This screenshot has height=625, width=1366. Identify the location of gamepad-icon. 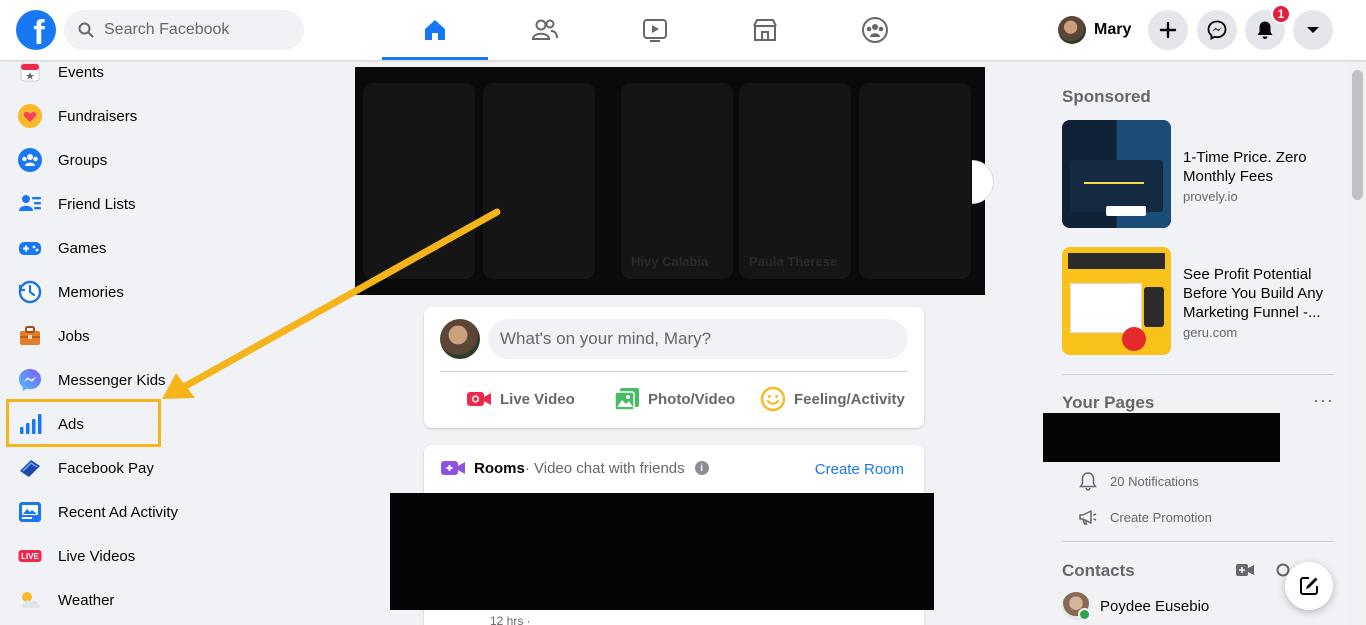
(30, 248).